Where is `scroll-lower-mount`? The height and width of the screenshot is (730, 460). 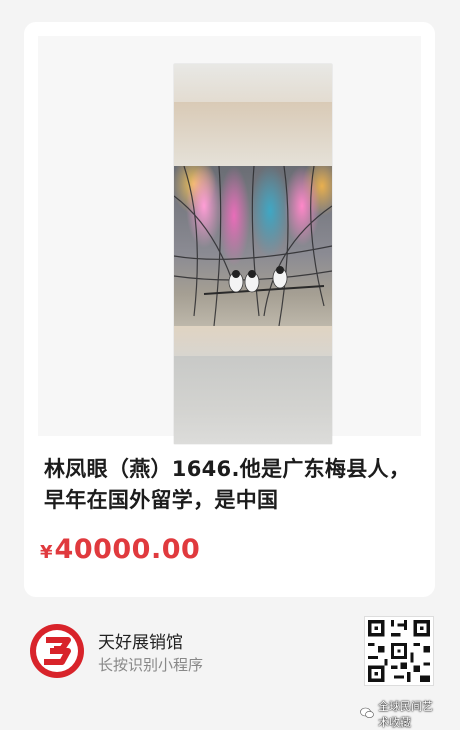
scroll-lower-mount is located at coordinates (253, 341).